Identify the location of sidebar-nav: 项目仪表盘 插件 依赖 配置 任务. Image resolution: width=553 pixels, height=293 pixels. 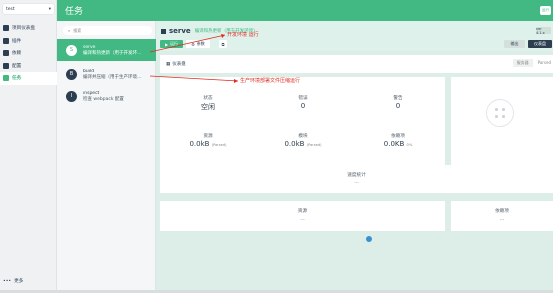
(28, 53).